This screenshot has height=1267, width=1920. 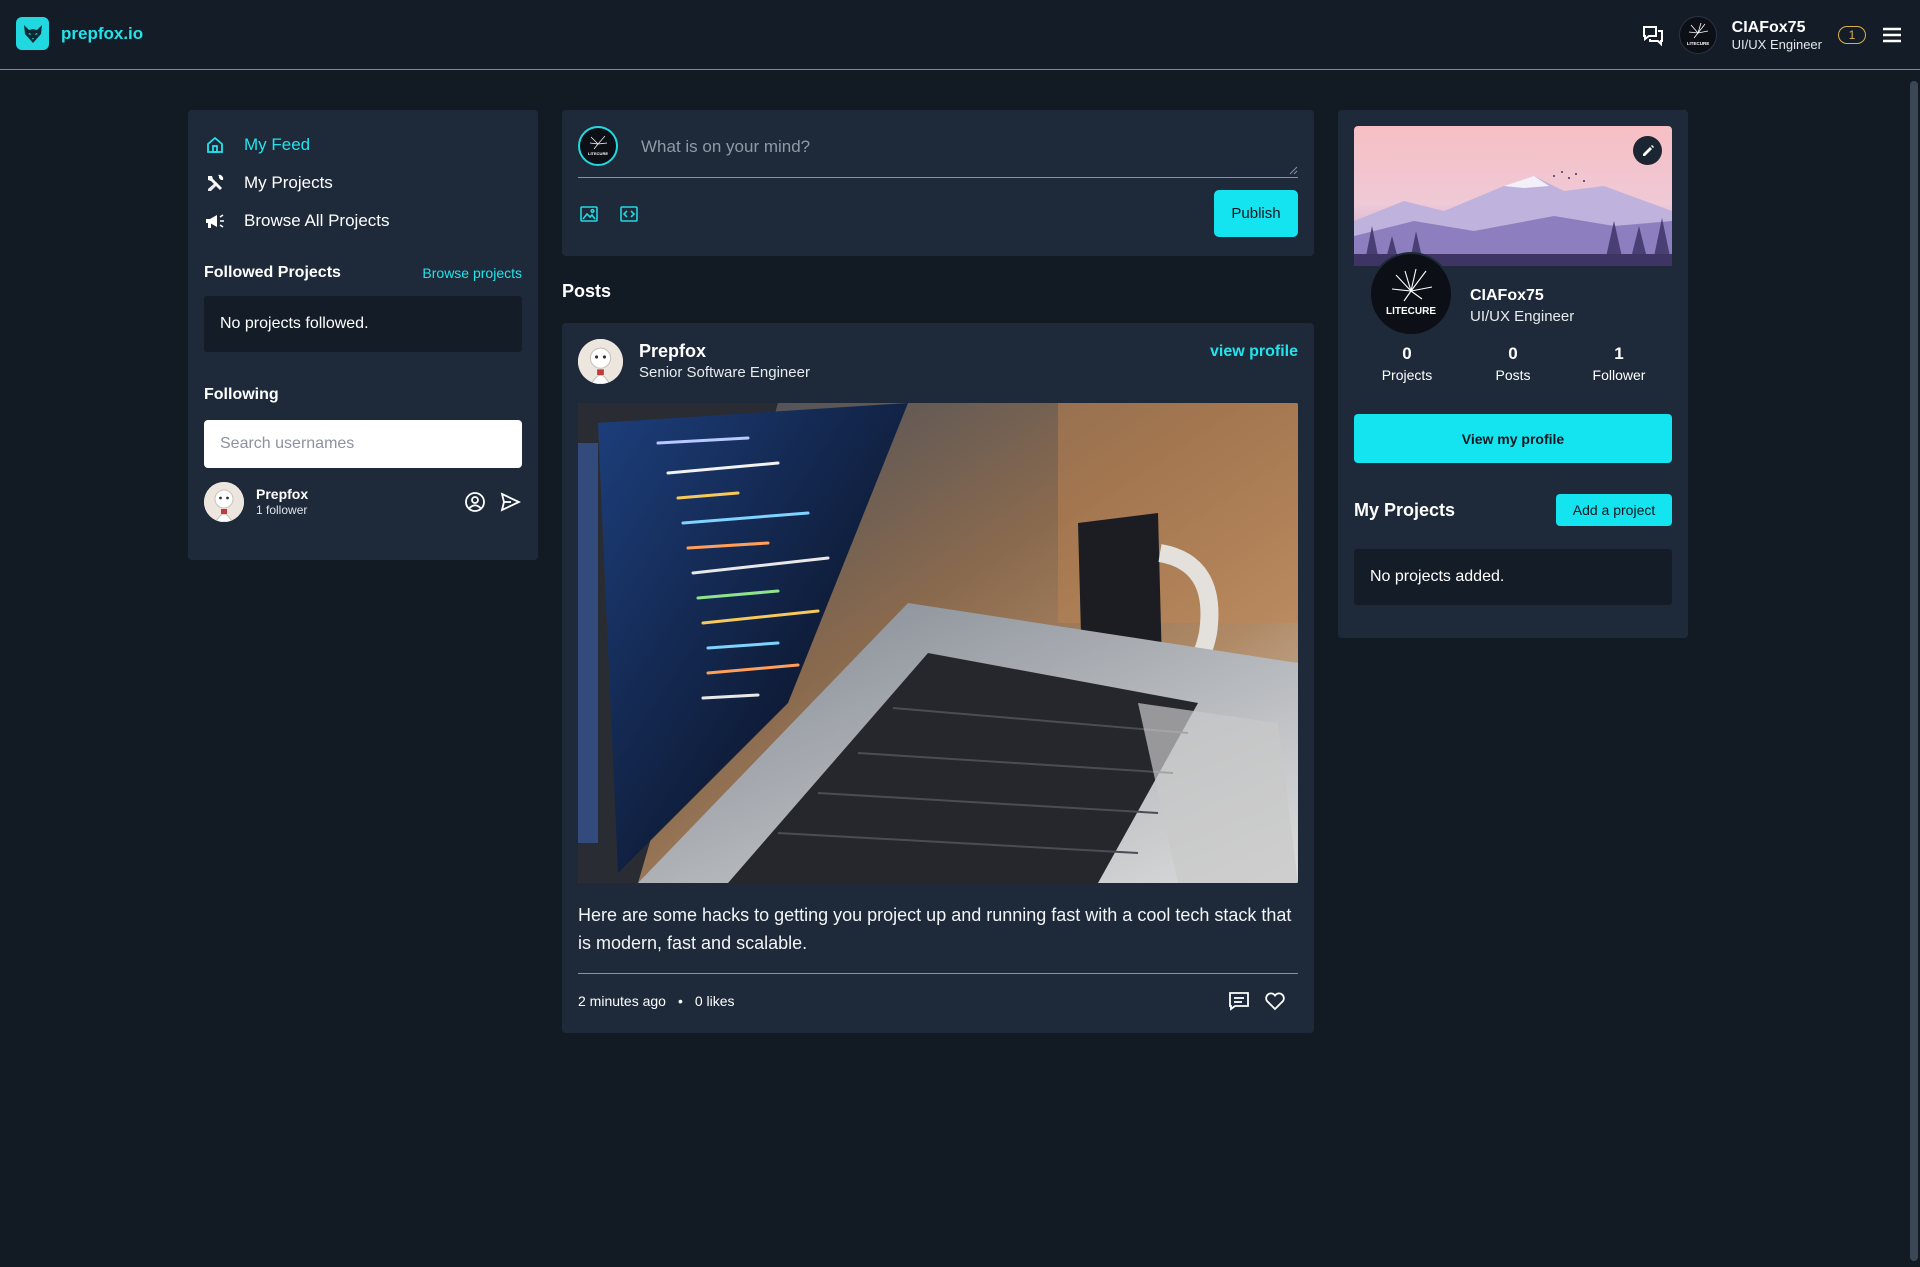 What do you see at coordinates (363, 183) in the screenshot?
I see `nav-my-projects: My Projects` at bounding box center [363, 183].